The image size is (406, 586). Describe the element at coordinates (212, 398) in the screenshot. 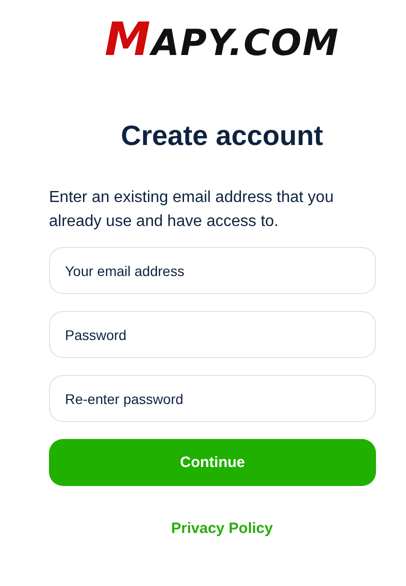

I see `input-field: Re-enter password` at that location.